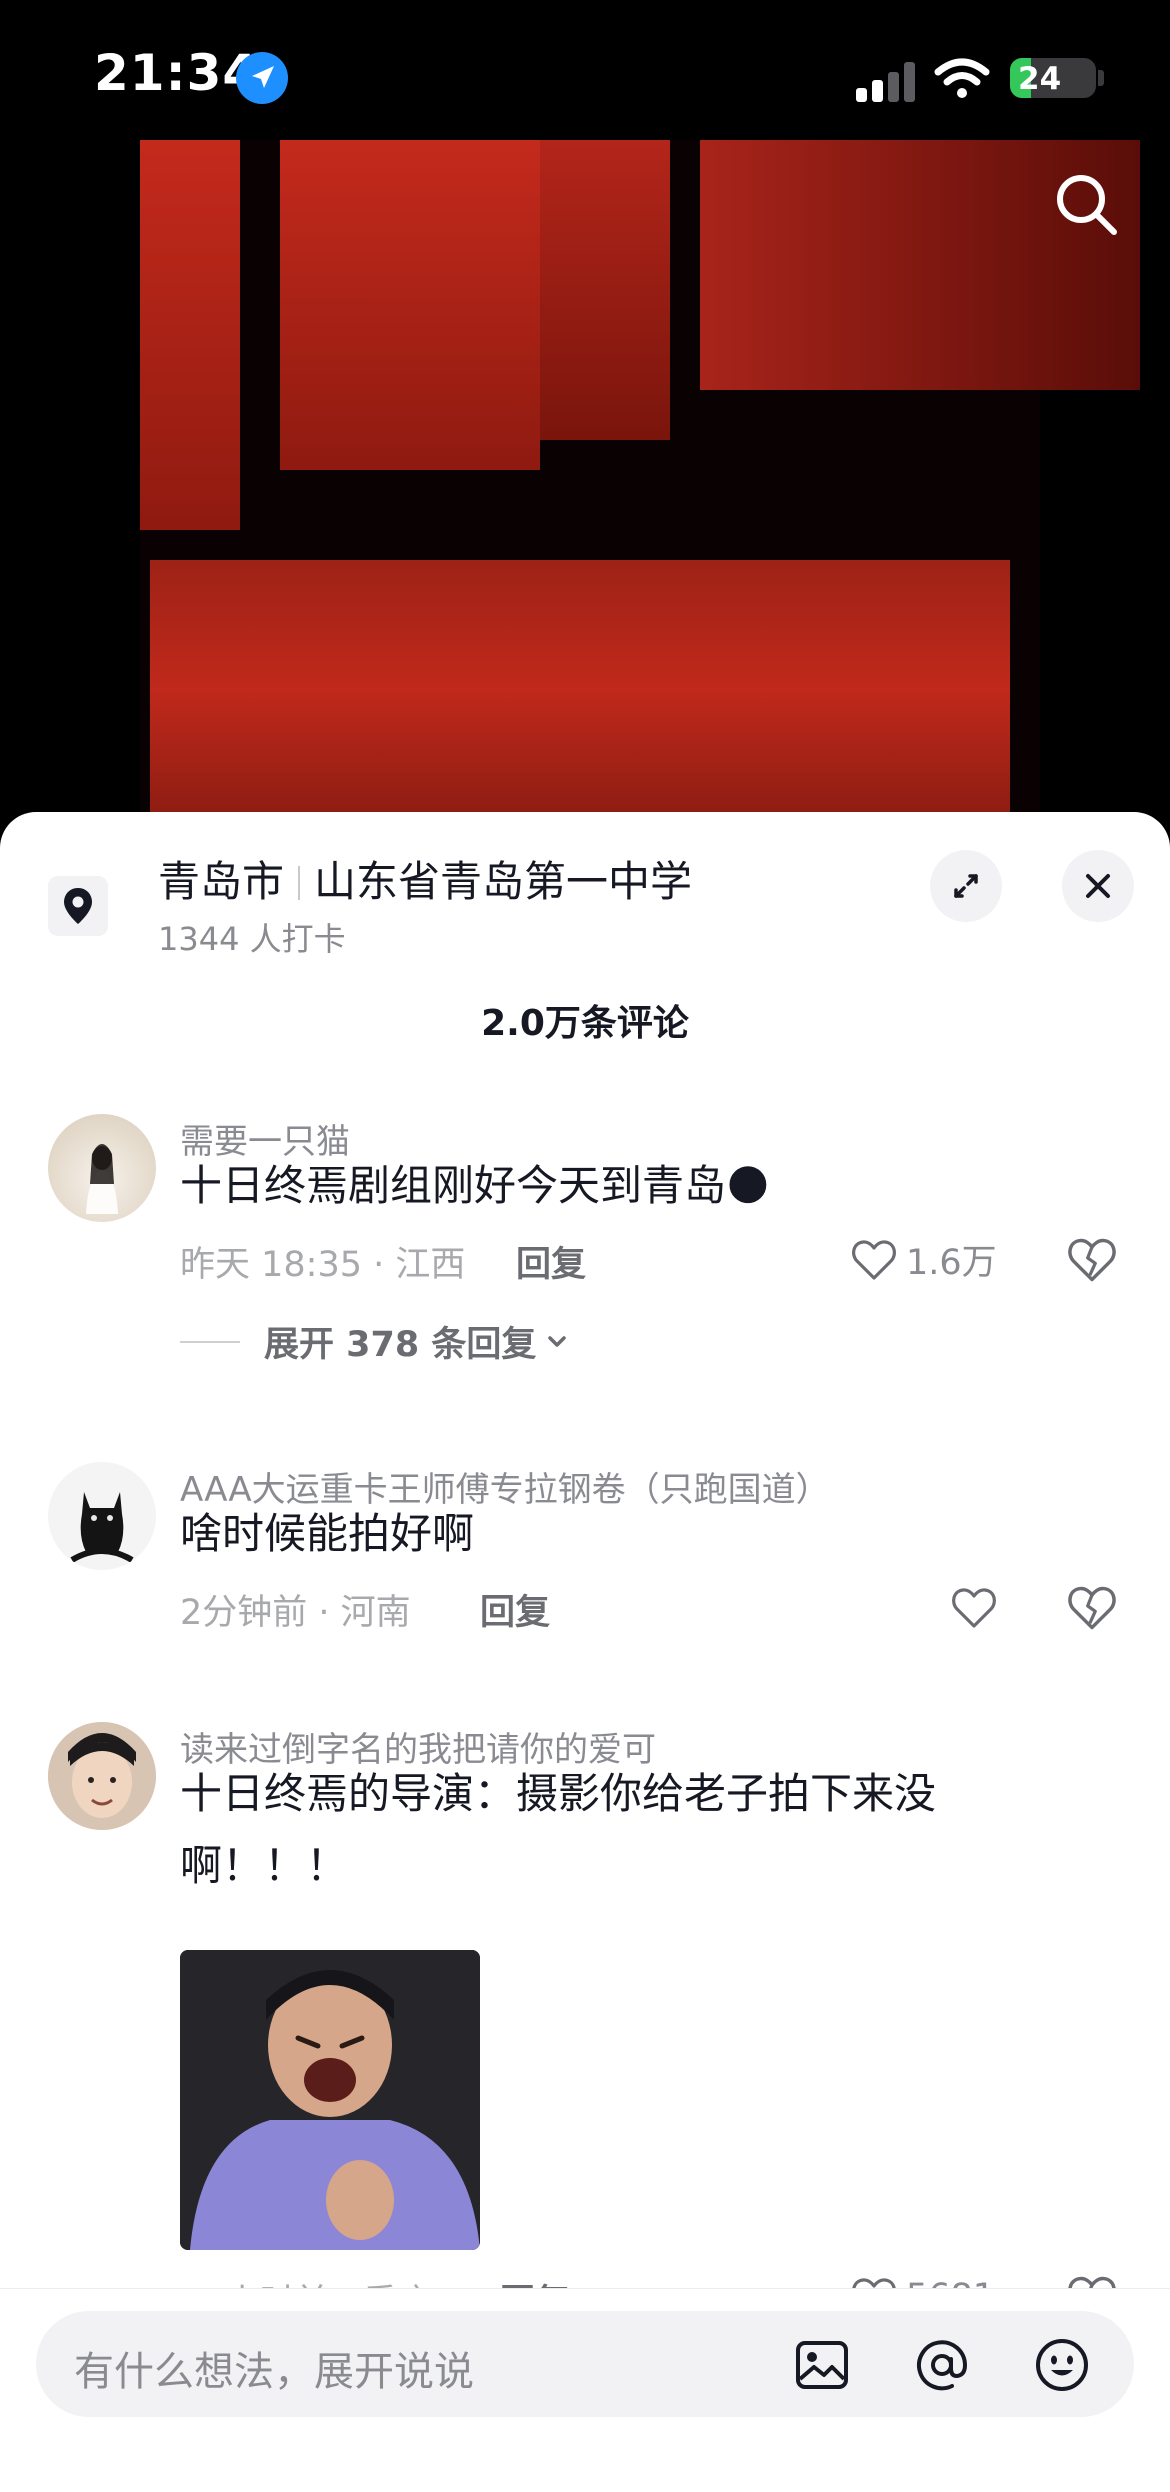  I want to click on battery-charging-icon: 24, so click(1053, 78).